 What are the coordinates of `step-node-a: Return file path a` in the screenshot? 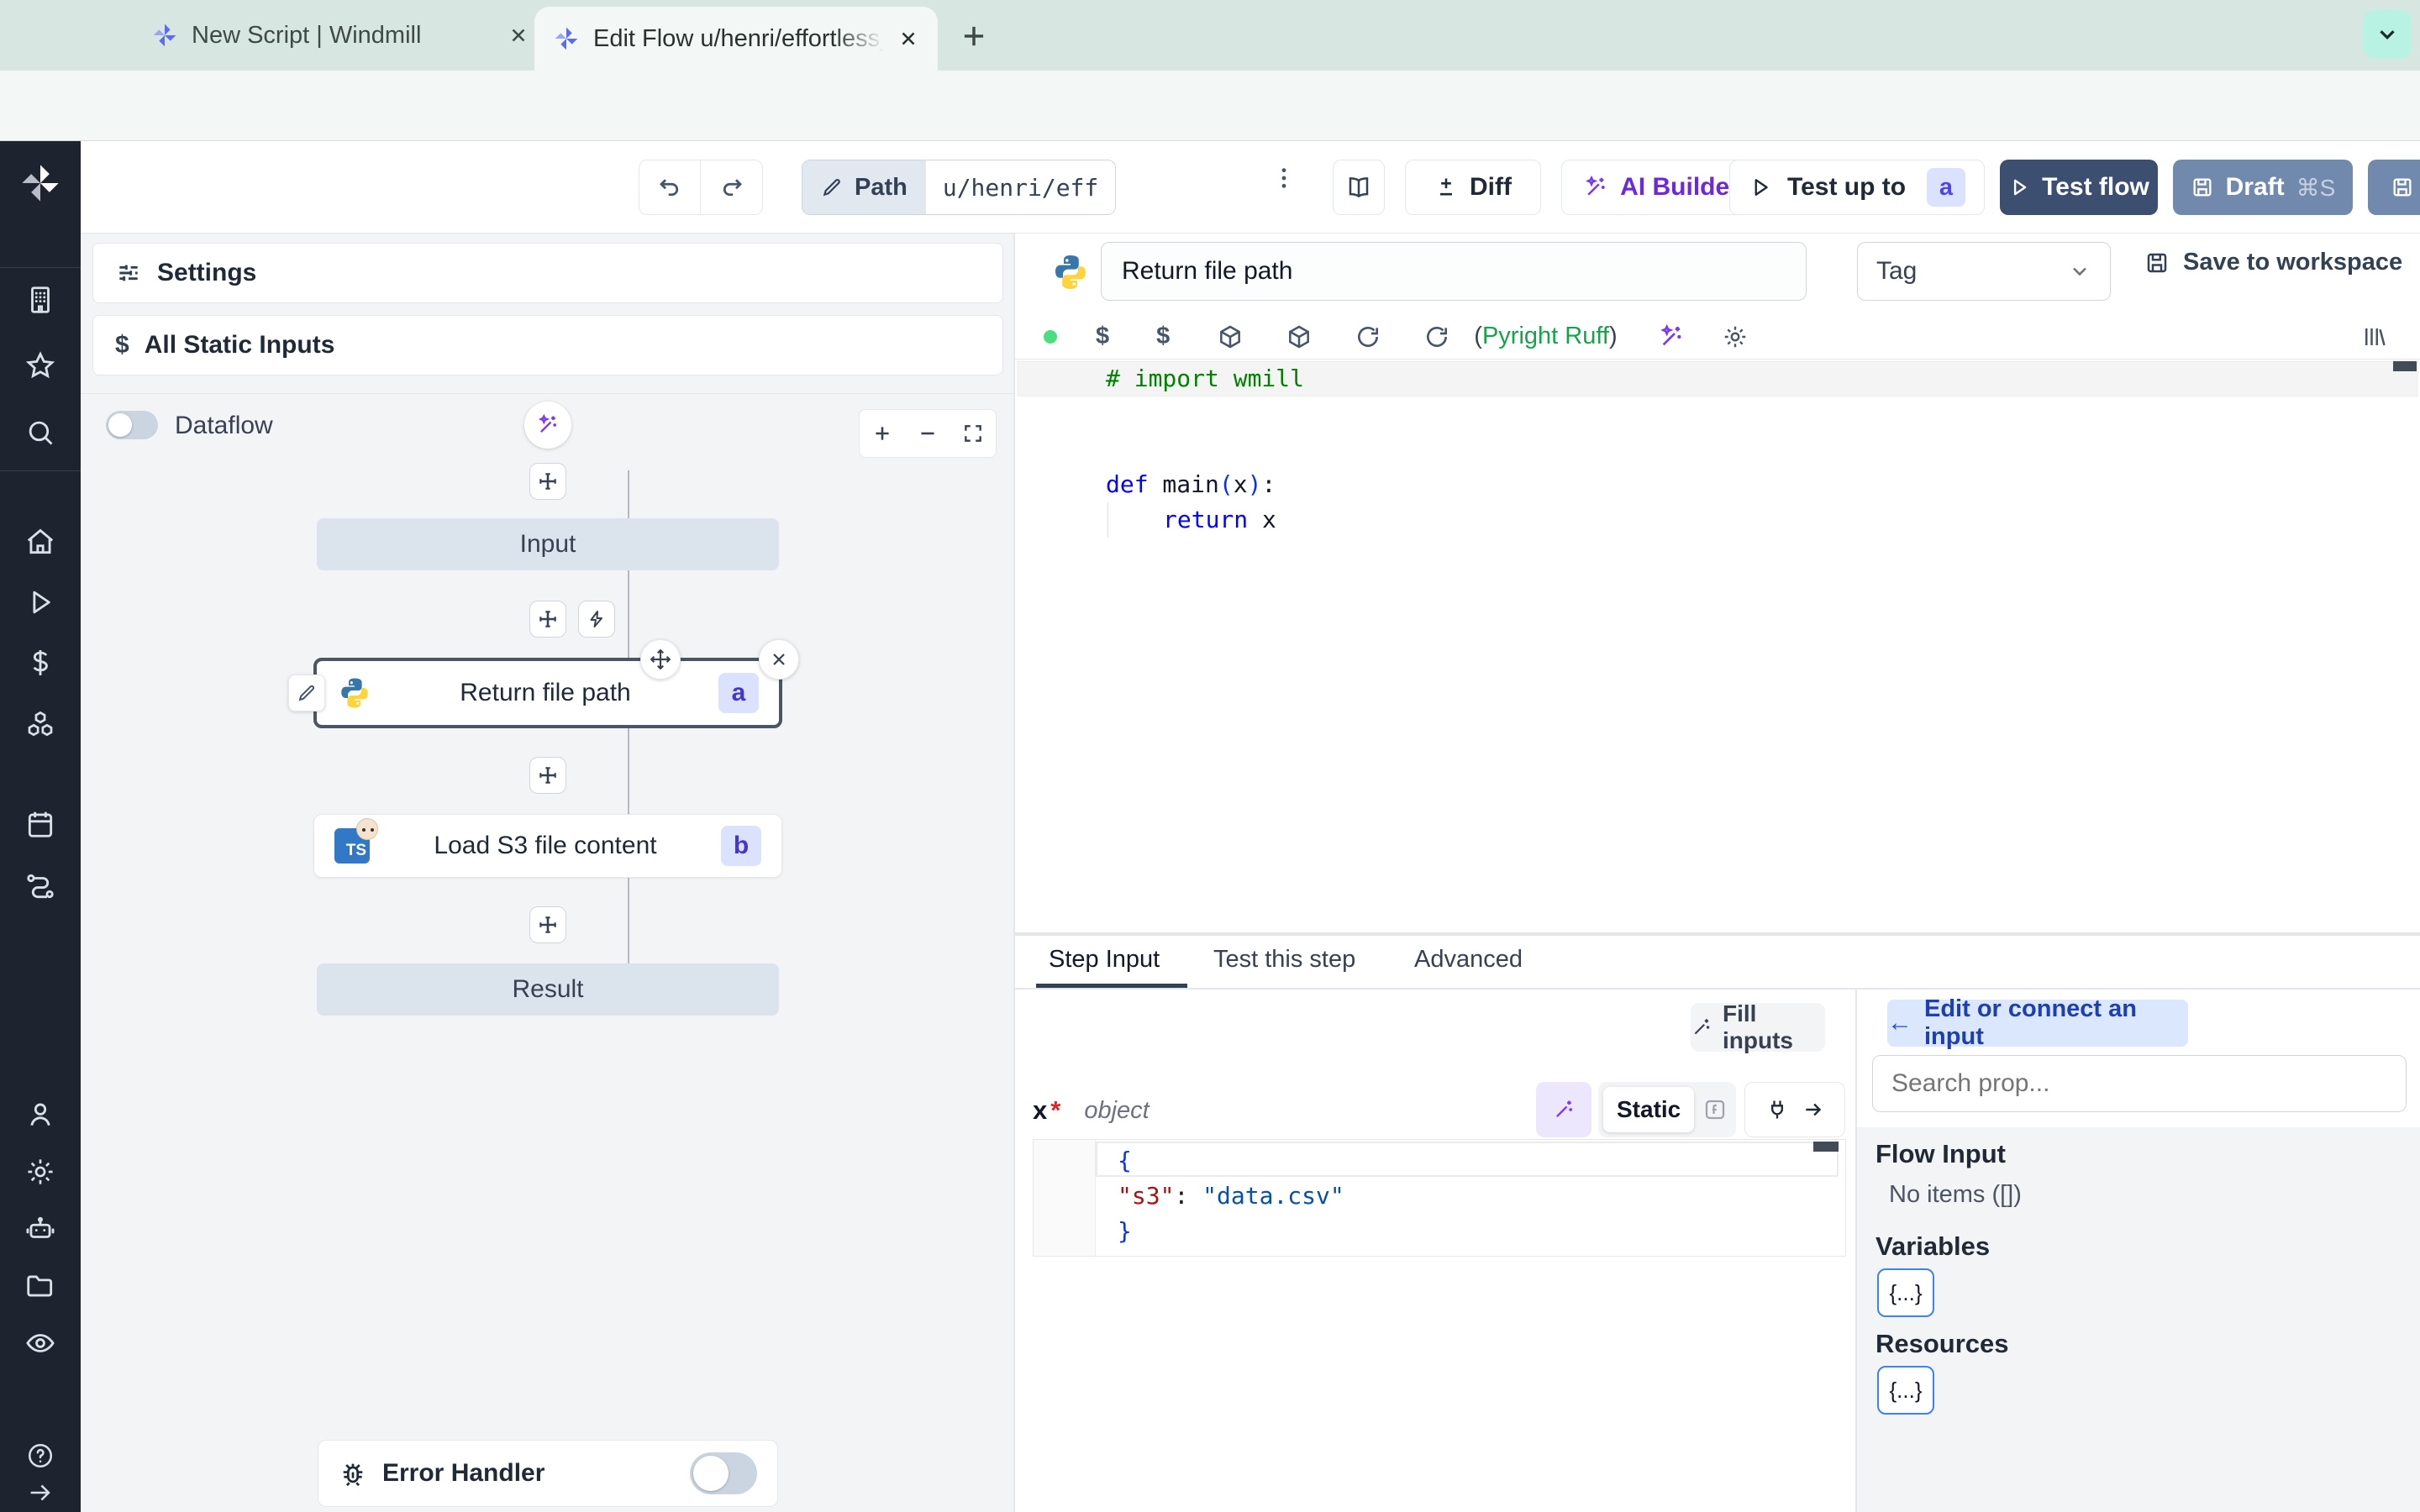 It's located at (547, 693).